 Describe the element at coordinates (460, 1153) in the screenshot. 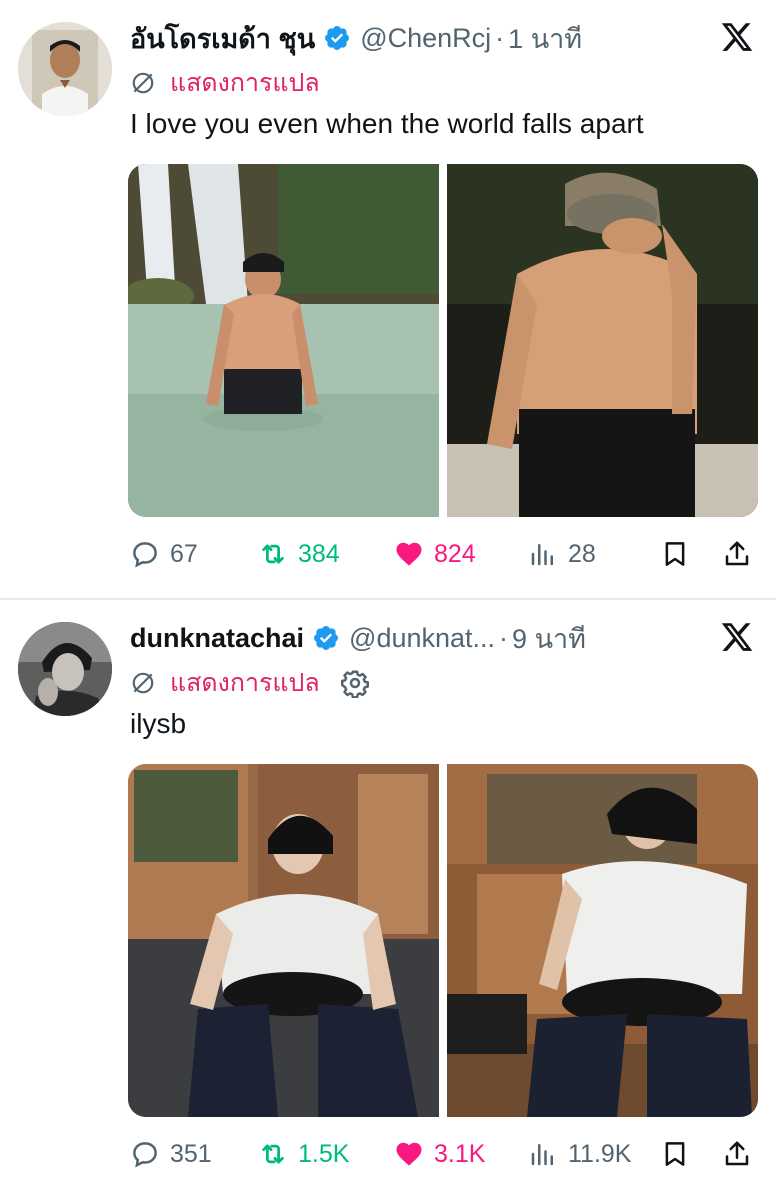

I see `like-count: 3.1K` at that location.